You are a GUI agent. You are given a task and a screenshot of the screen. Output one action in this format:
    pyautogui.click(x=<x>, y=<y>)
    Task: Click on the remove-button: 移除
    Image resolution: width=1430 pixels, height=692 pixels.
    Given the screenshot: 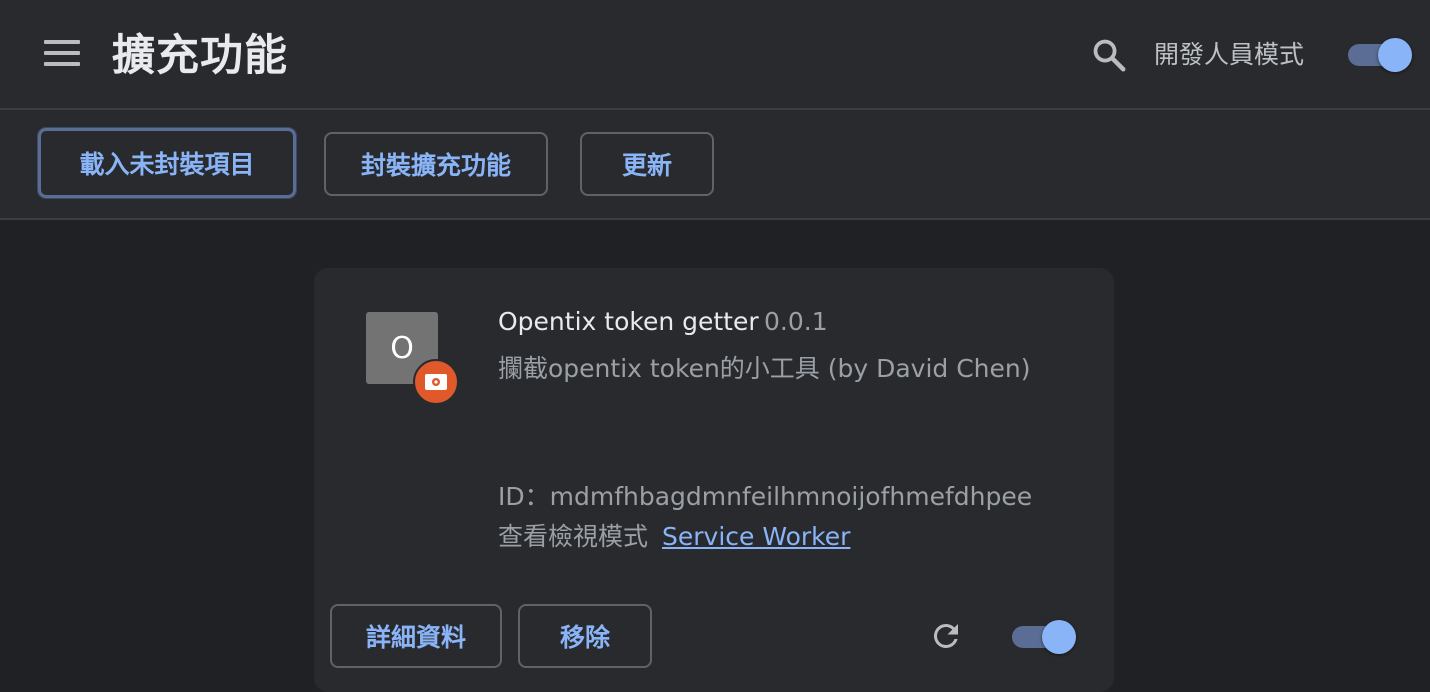 What is the action you would take?
    pyautogui.click(x=585, y=636)
    